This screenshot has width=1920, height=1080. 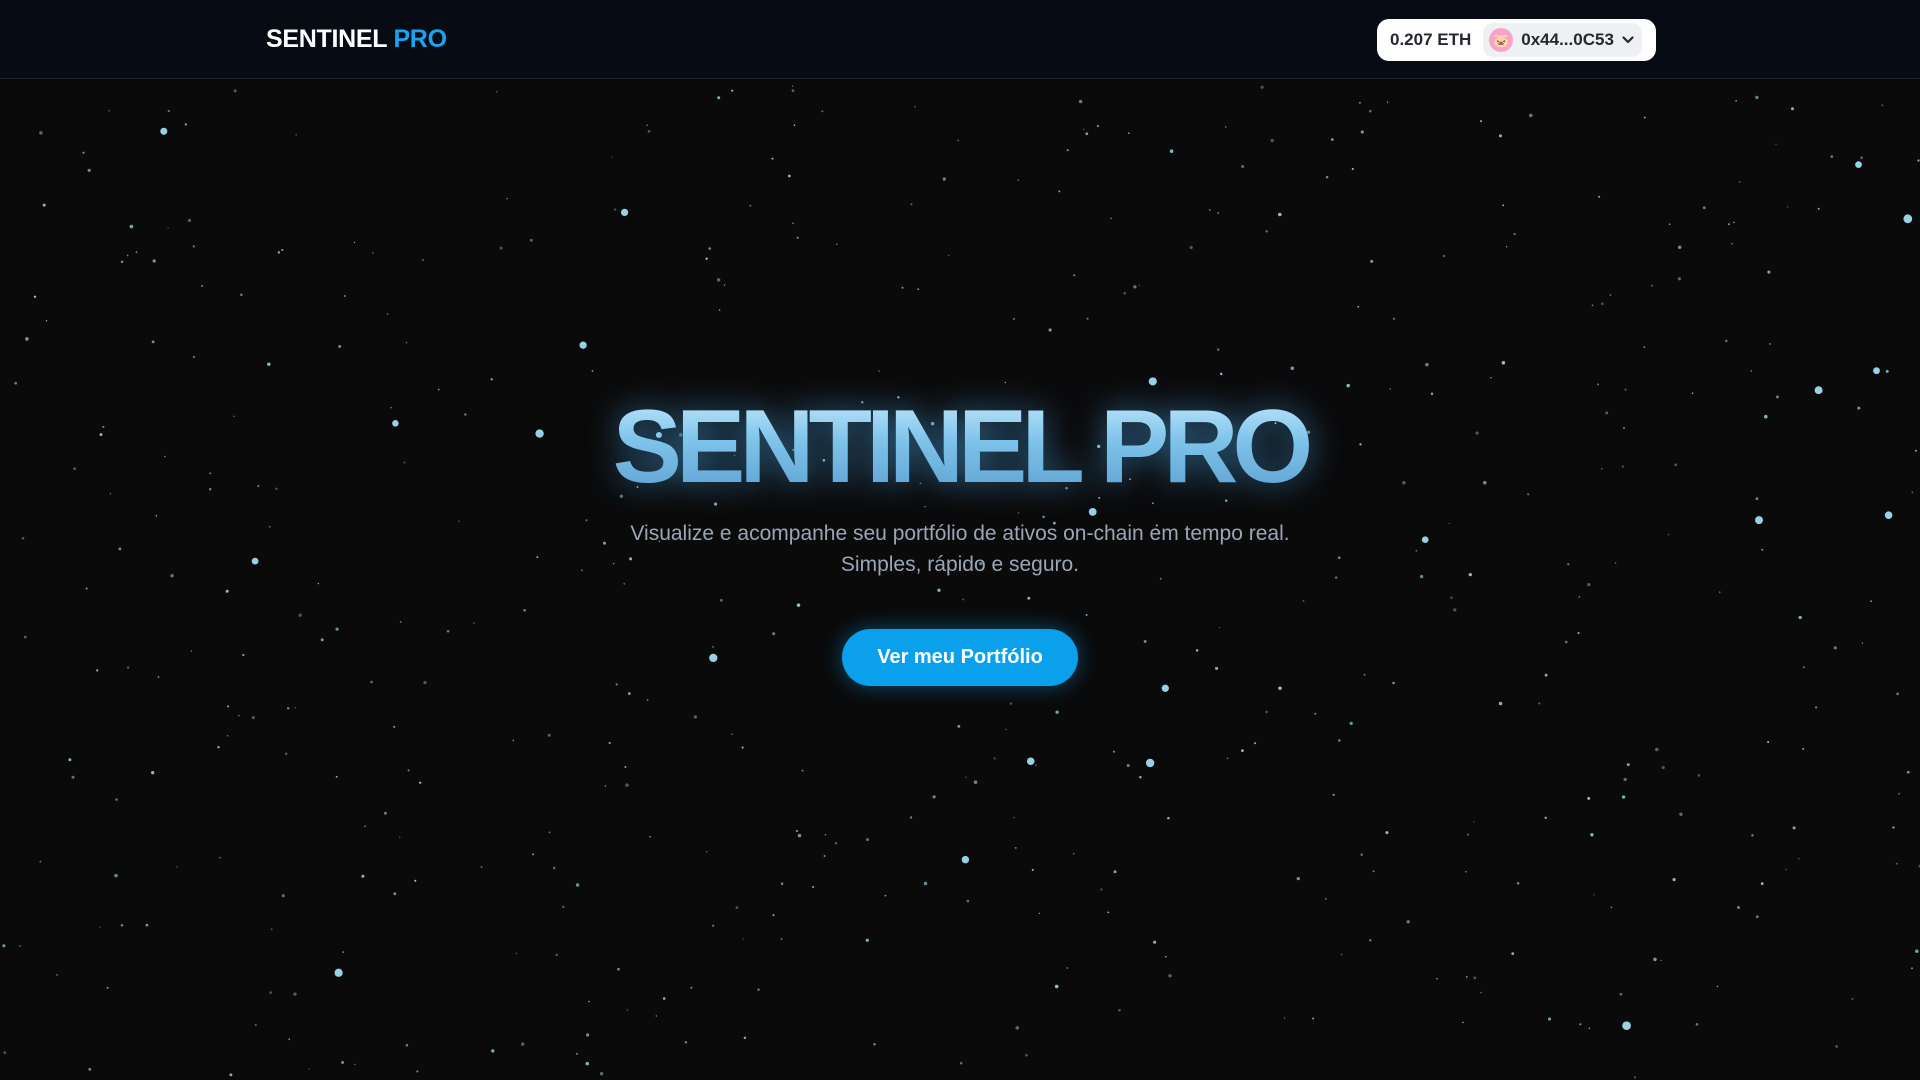 What do you see at coordinates (1501, 40) in the screenshot?
I see `pig-emoji-icon: 🐷` at bounding box center [1501, 40].